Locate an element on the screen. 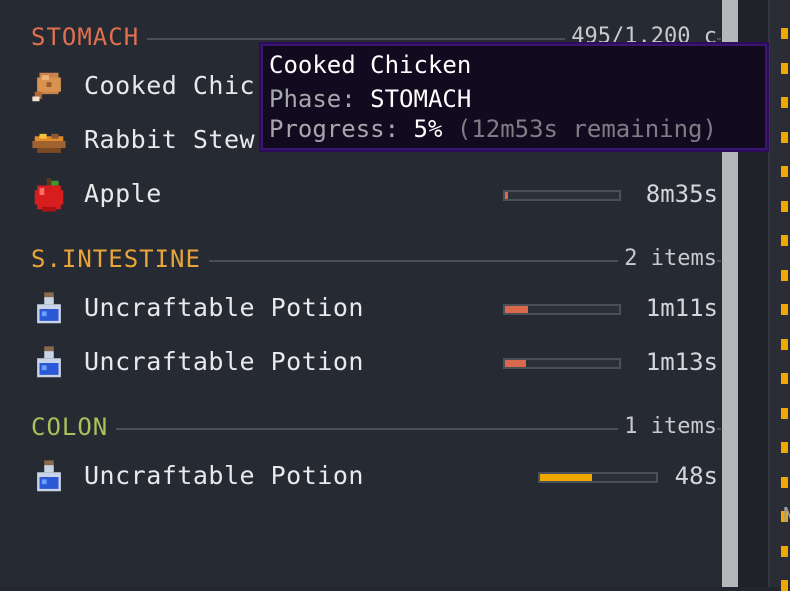 This screenshot has height=591, width=790. section-title-stomach: STOMACH is located at coordinates (89, 37).